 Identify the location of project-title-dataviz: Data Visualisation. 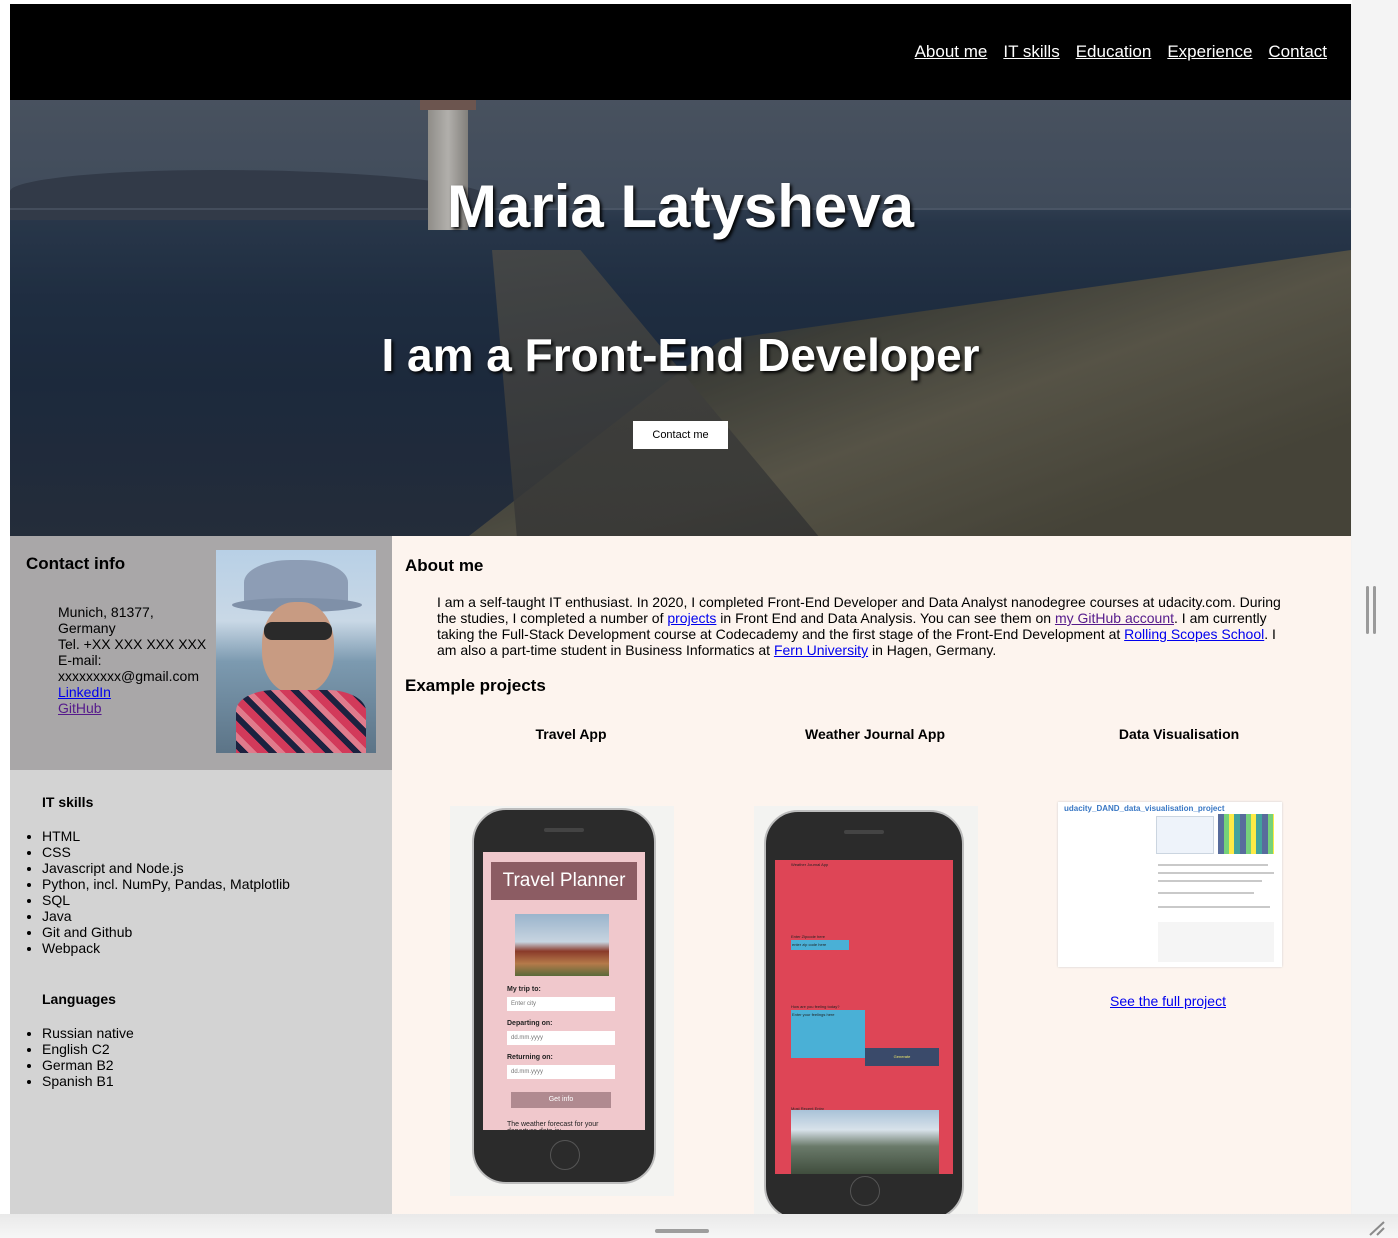
(1179, 734).